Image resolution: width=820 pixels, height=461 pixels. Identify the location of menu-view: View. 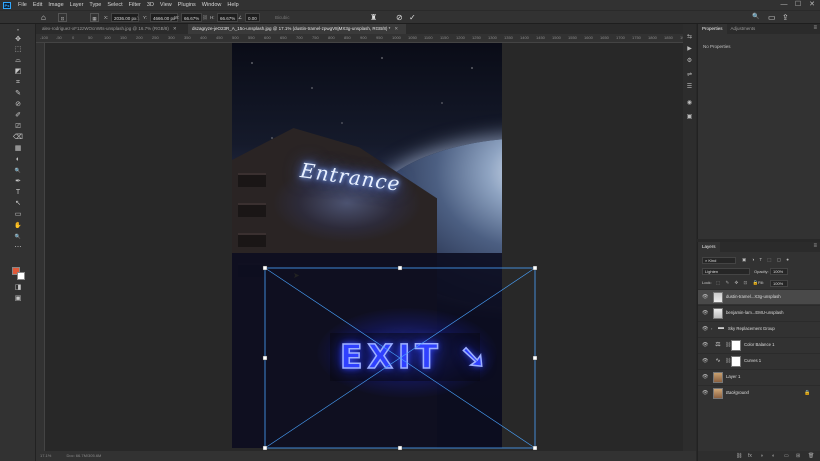
(166, 5).